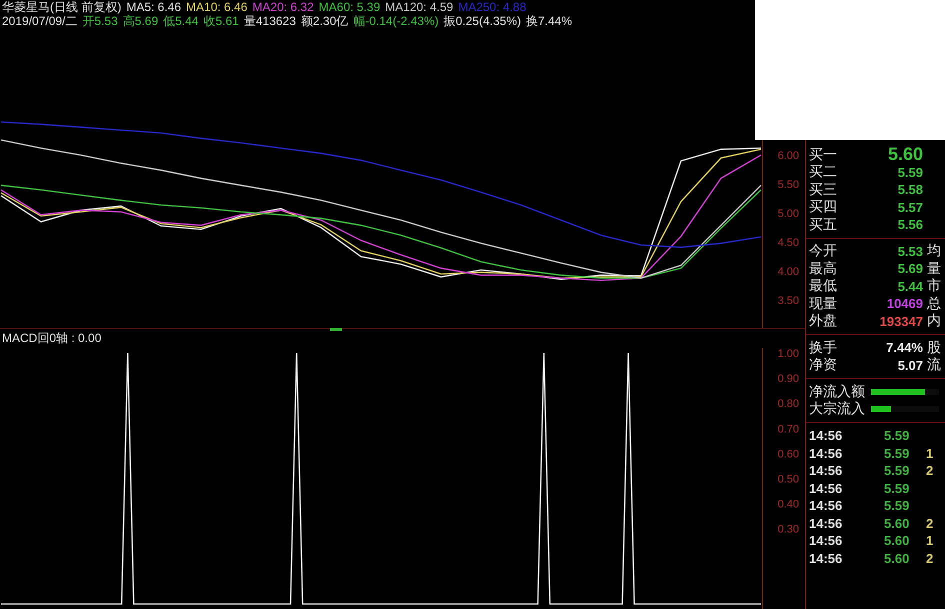  What do you see at coordinates (823, 269) in the screenshot?
I see `quote-label: 最高` at bounding box center [823, 269].